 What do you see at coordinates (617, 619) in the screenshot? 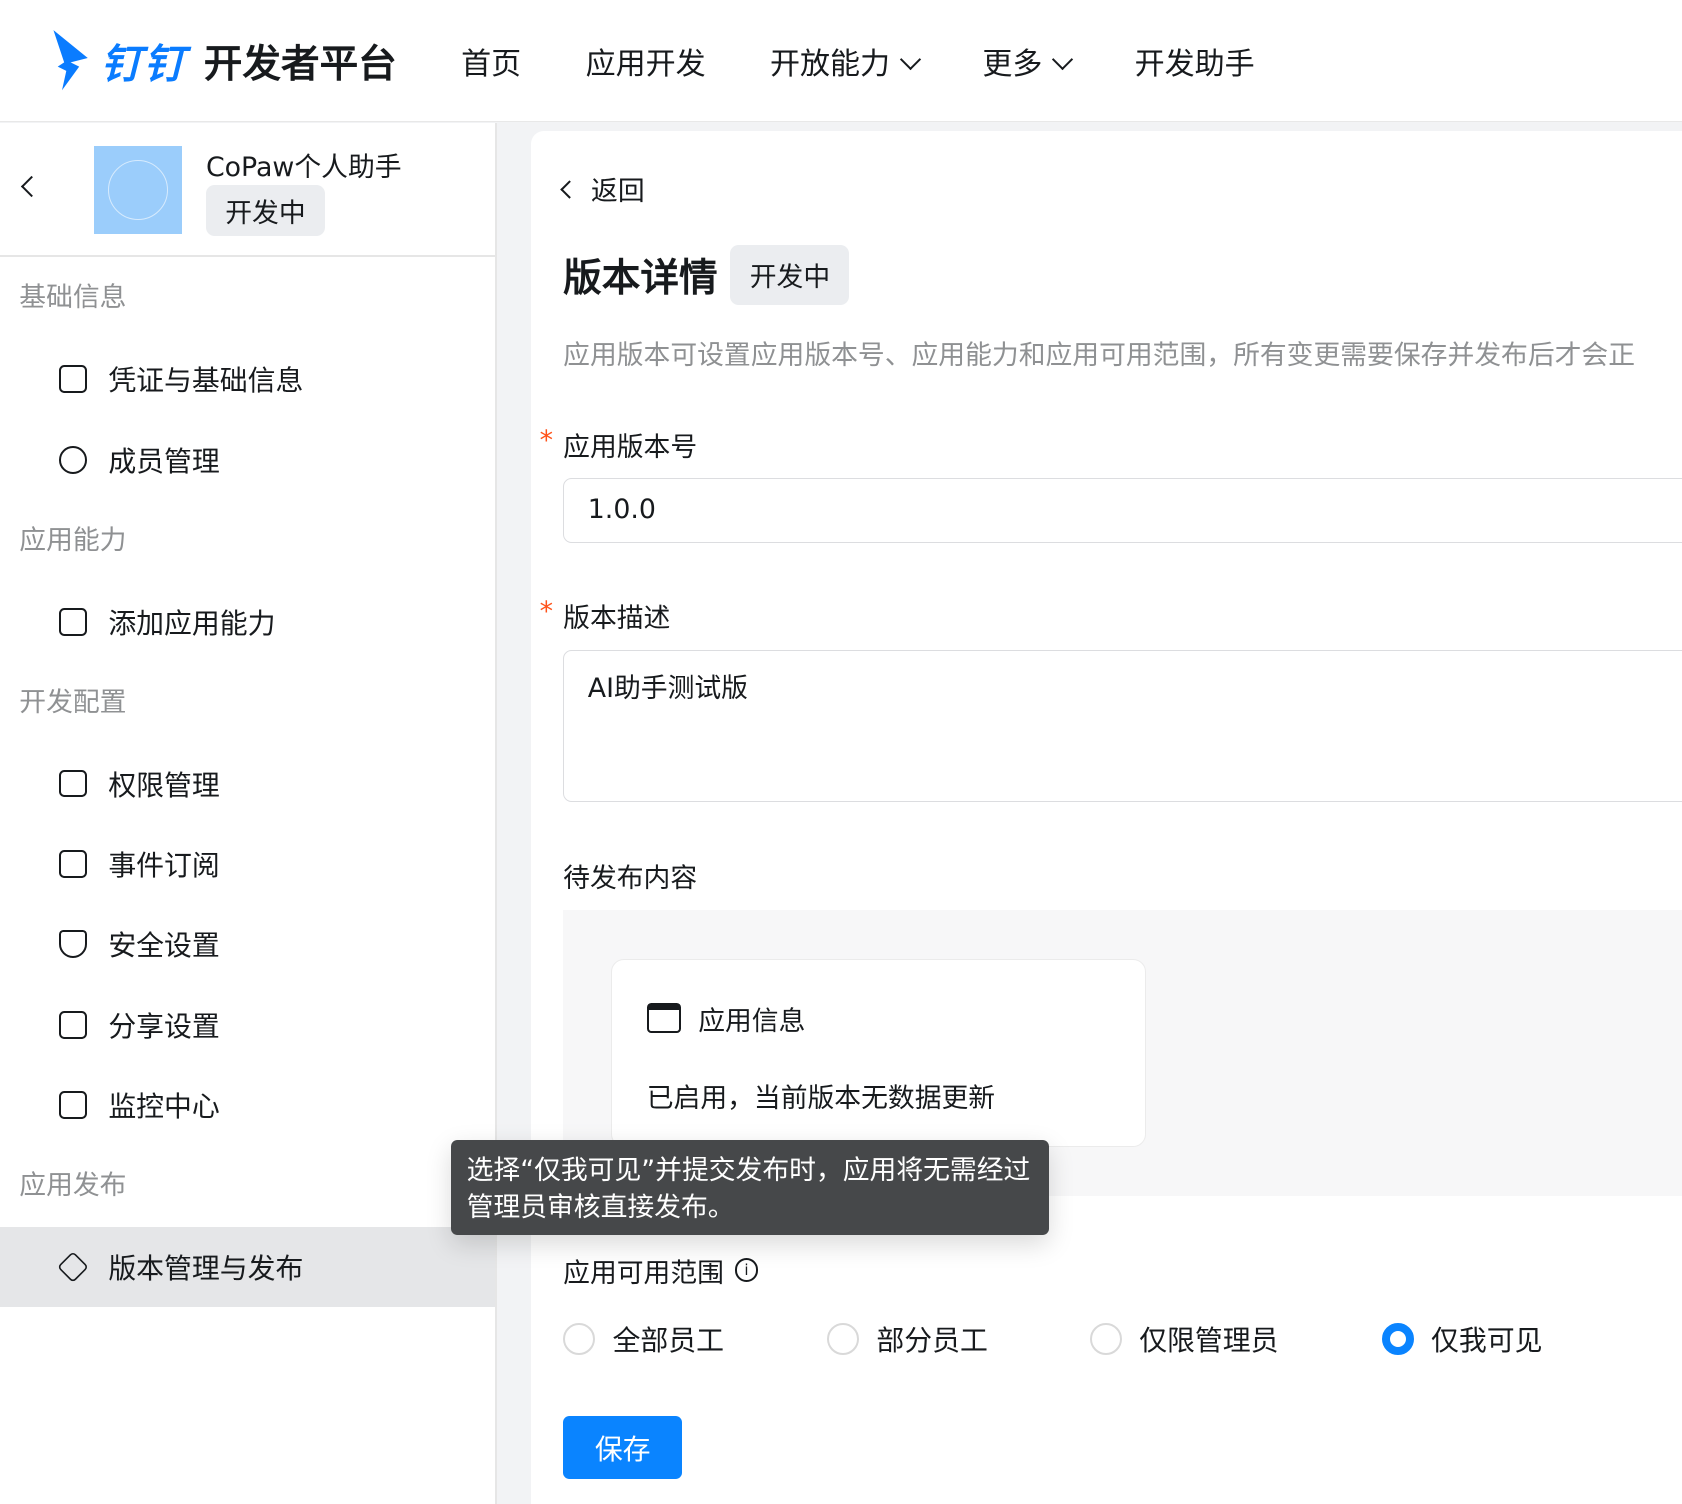
I see `version-desc-label: 版本描述` at bounding box center [617, 619].